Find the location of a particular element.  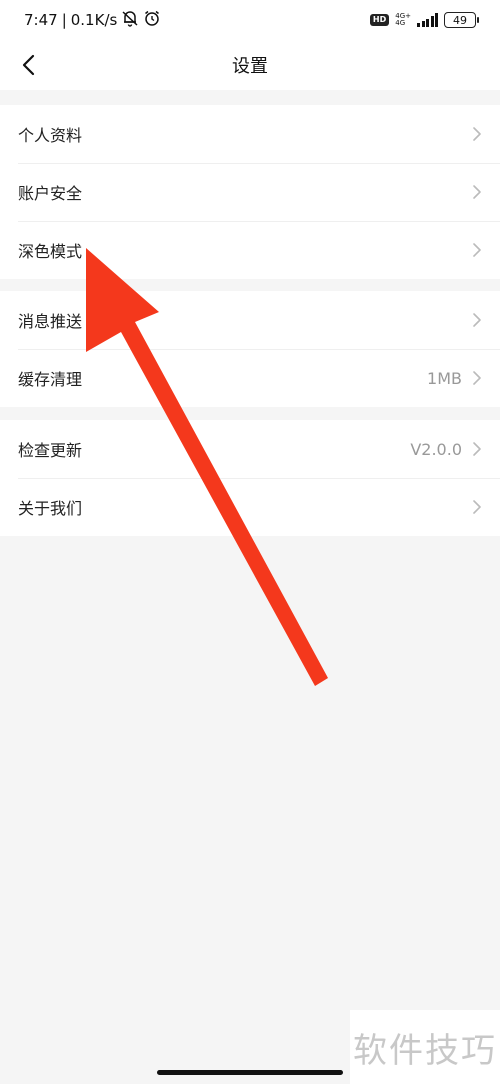

nav-bar: 设置 is located at coordinates (250, 65).